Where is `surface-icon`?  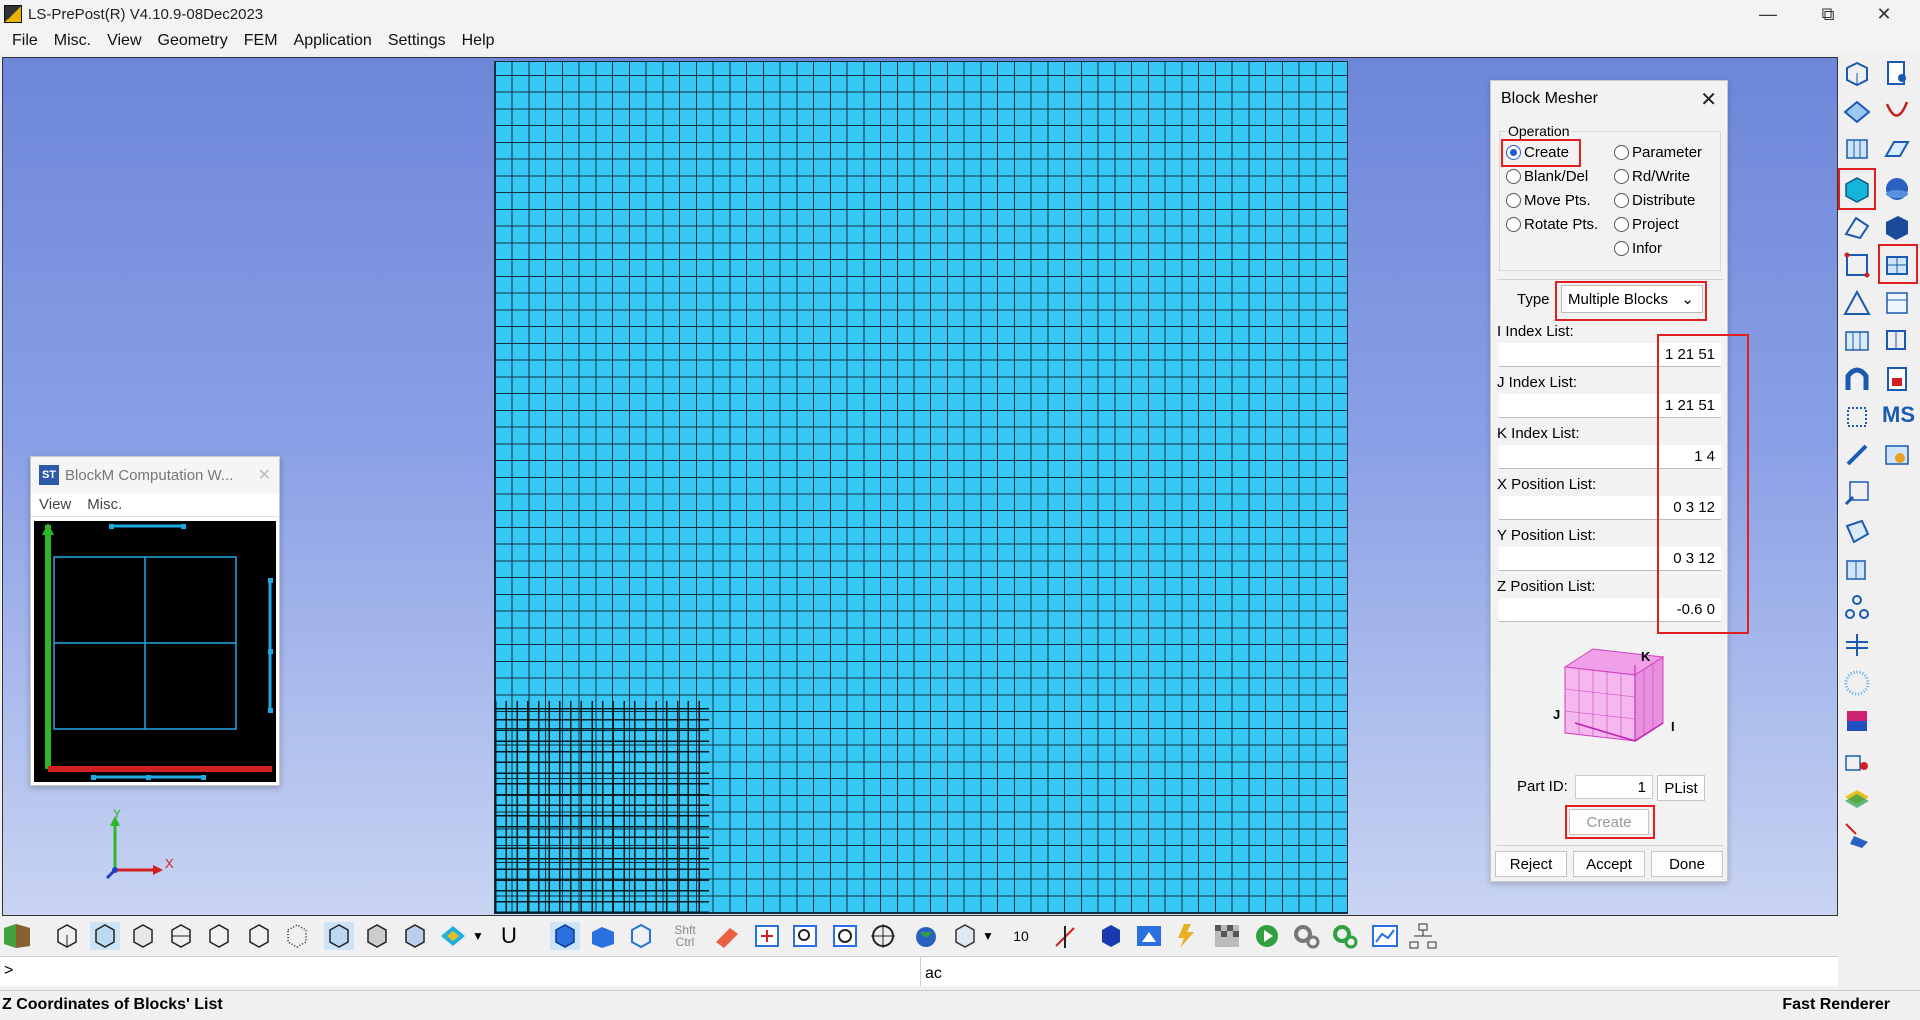
surface-icon is located at coordinates (1857, 111).